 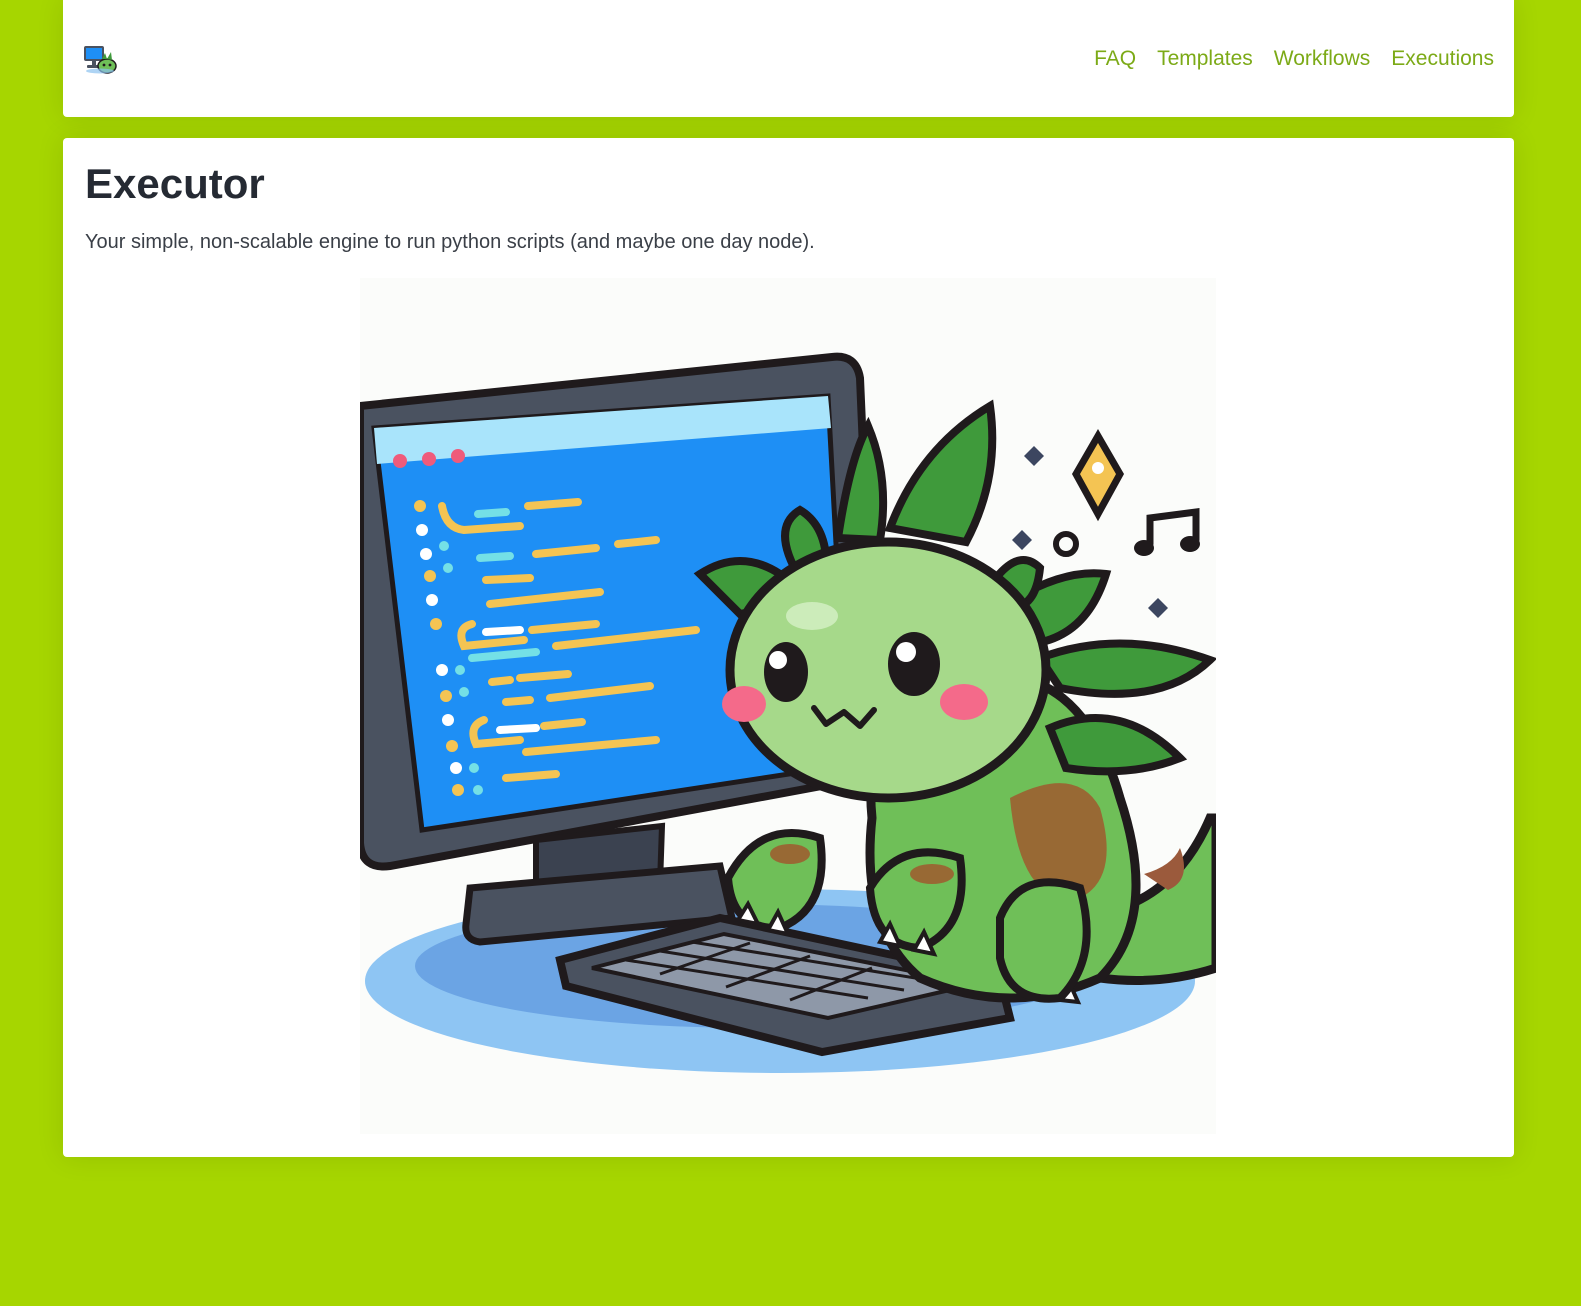 What do you see at coordinates (100, 59) in the screenshot?
I see `logo-icon` at bounding box center [100, 59].